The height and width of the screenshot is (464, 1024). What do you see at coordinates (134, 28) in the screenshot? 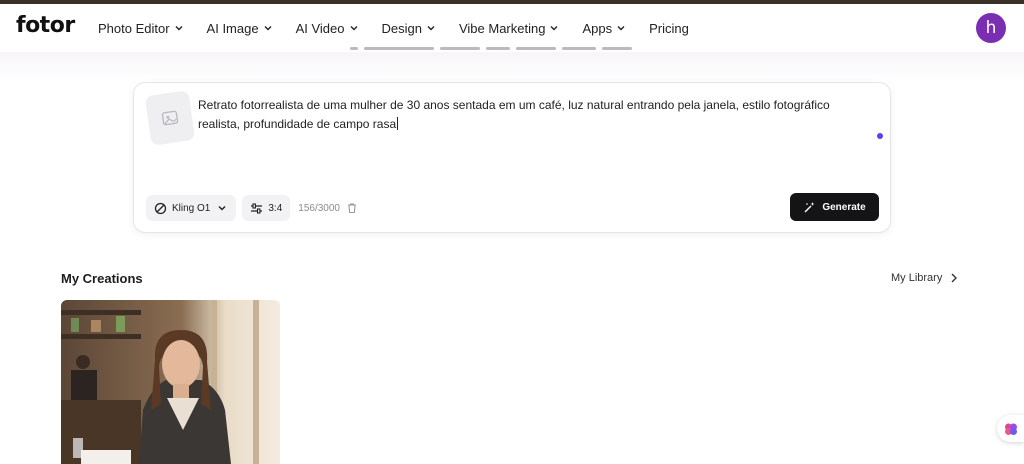
I see `nav-item-label: Photo Editor` at bounding box center [134, 28].